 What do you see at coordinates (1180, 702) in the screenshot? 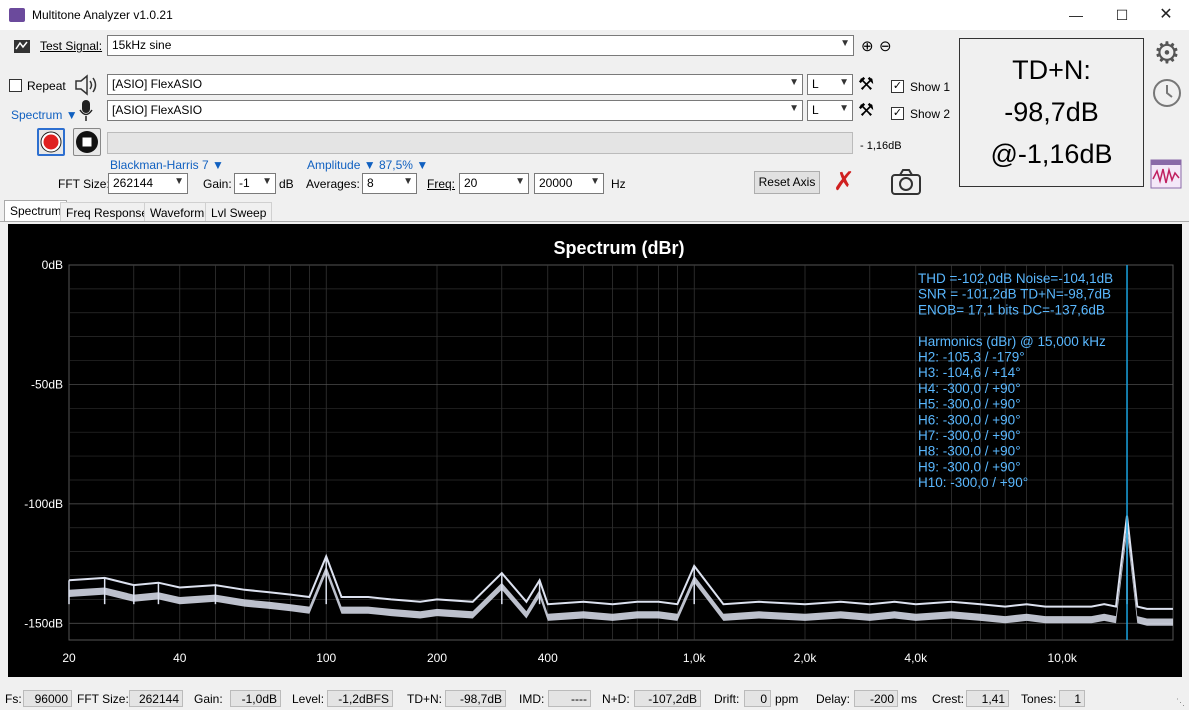
I see `resize-grip-icon: ⋱` at bounding box center [1180, 702].